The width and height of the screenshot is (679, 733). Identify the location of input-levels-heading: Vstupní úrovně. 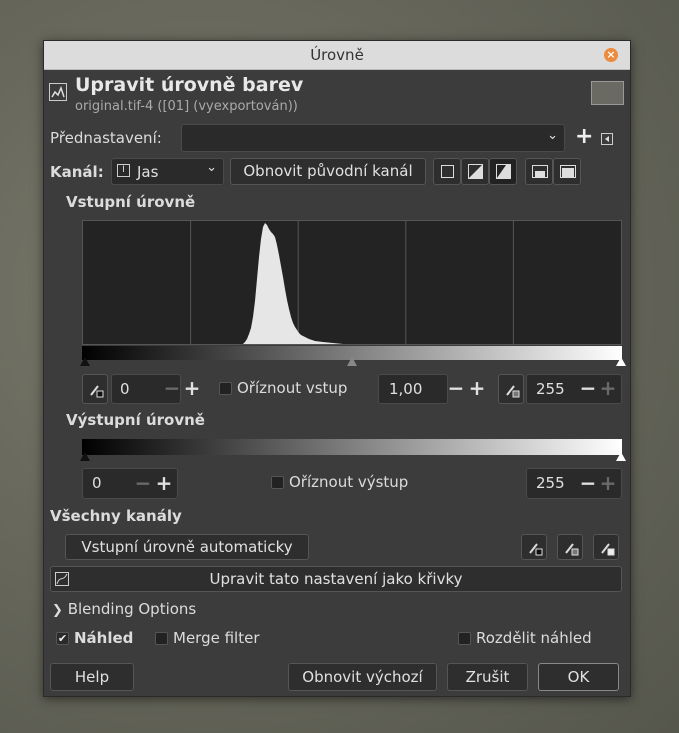
(131, 202).